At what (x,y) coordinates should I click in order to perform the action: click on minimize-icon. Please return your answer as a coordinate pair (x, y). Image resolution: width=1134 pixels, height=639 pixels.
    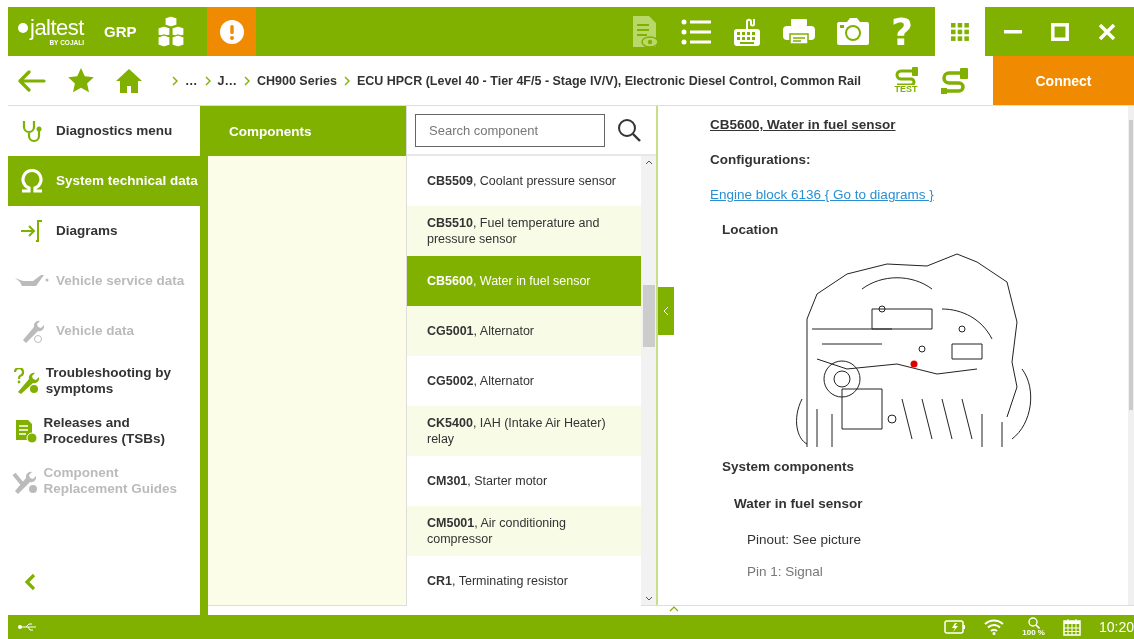
    Looking at the image, I should click on (1012, 31).